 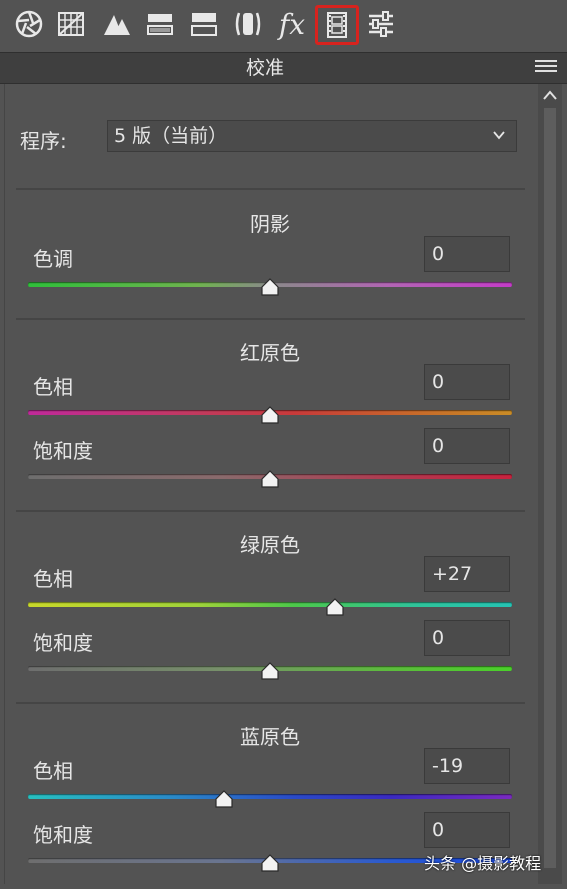 What do you see at coordinates (270, 353) in the screenshot?
I see `section-title-red-primary: 红原色` at bounding box center [270, 353].